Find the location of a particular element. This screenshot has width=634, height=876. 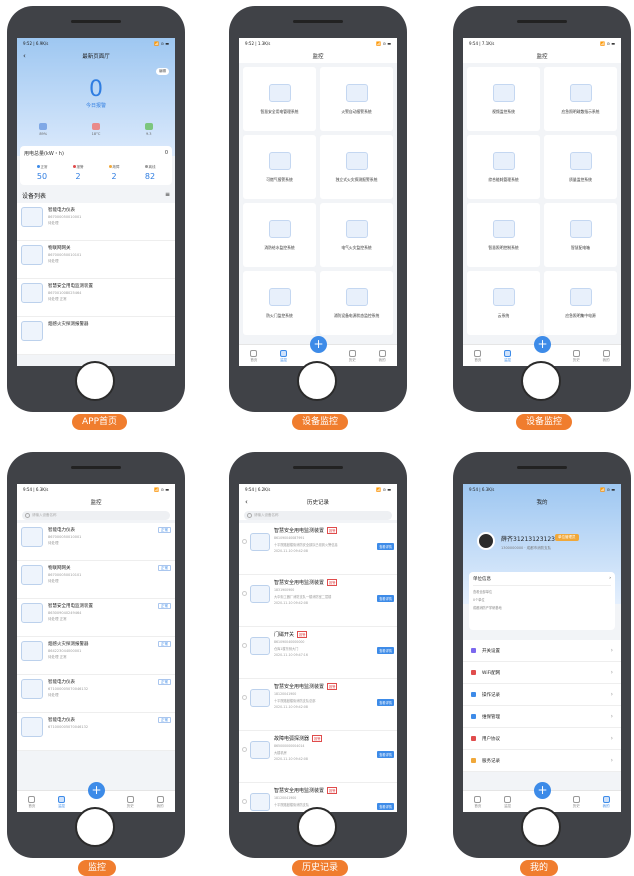

list-item: 物联网网关 867000050010101 待处理 正常 is located at coordinates (96, 580).